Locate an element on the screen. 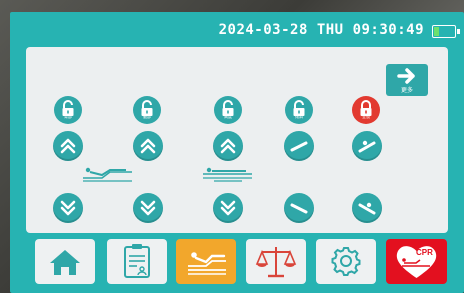 This screenshot has height=293, width=464. height-down-button is located at coordinates (228, 208).